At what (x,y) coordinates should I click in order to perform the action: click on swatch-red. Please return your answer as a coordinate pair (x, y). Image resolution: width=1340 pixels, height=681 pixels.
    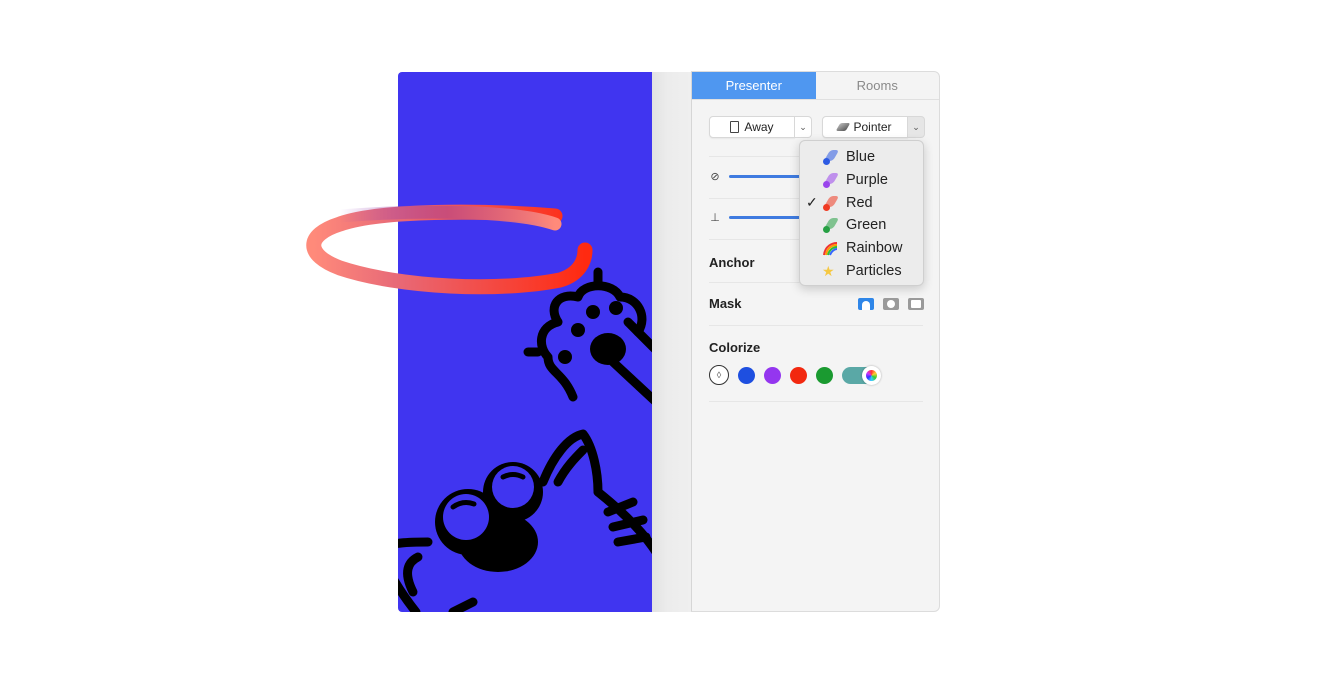
    Looking at the image, I should click on (798, 375).